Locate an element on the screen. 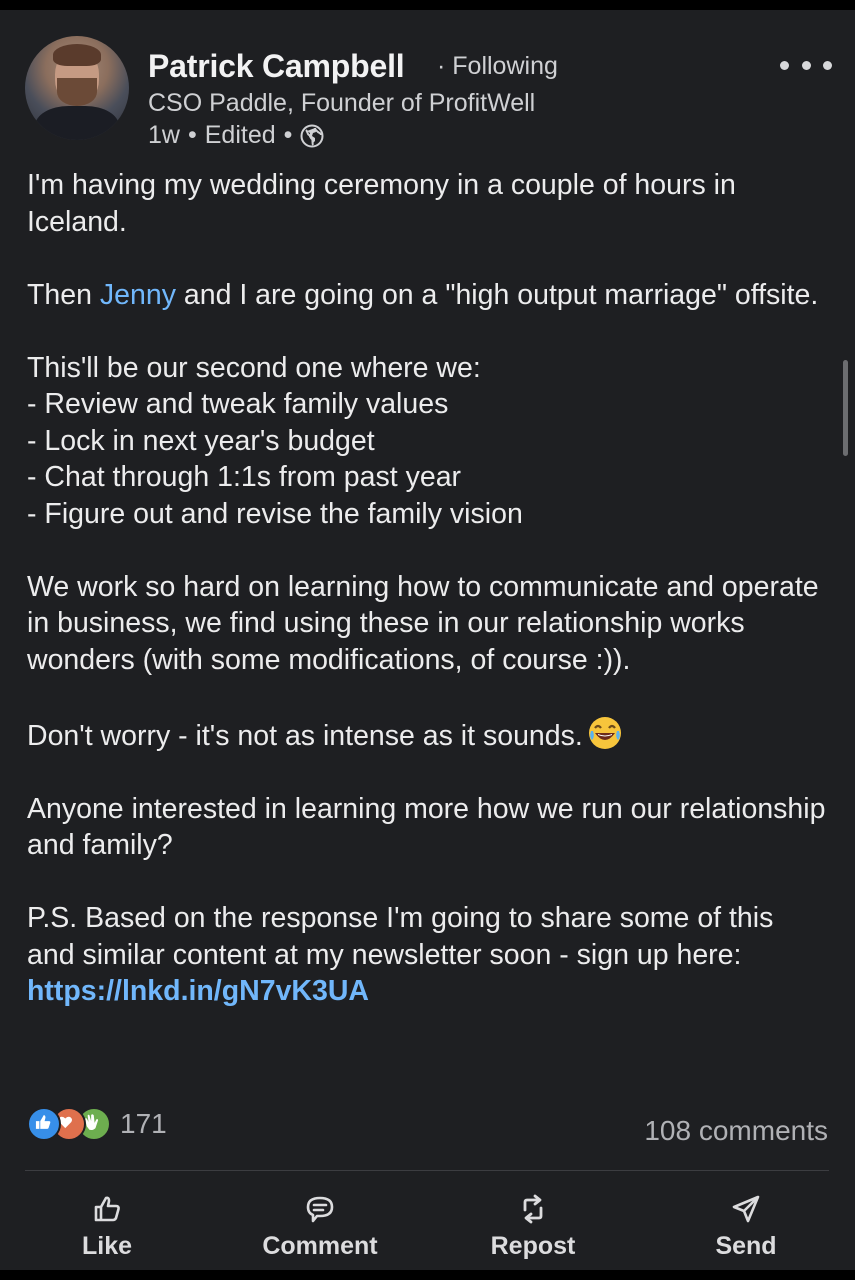  author-headline: CSO Paddle, Founder of ProfitWell is located at coordinates (342, 103).